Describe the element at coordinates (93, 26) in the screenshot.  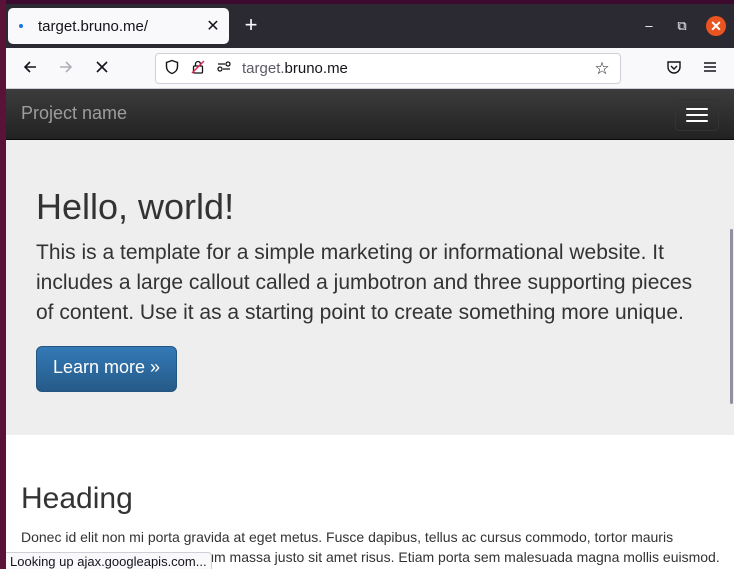
I see `tab-title: target.bruno.me/` at that location.